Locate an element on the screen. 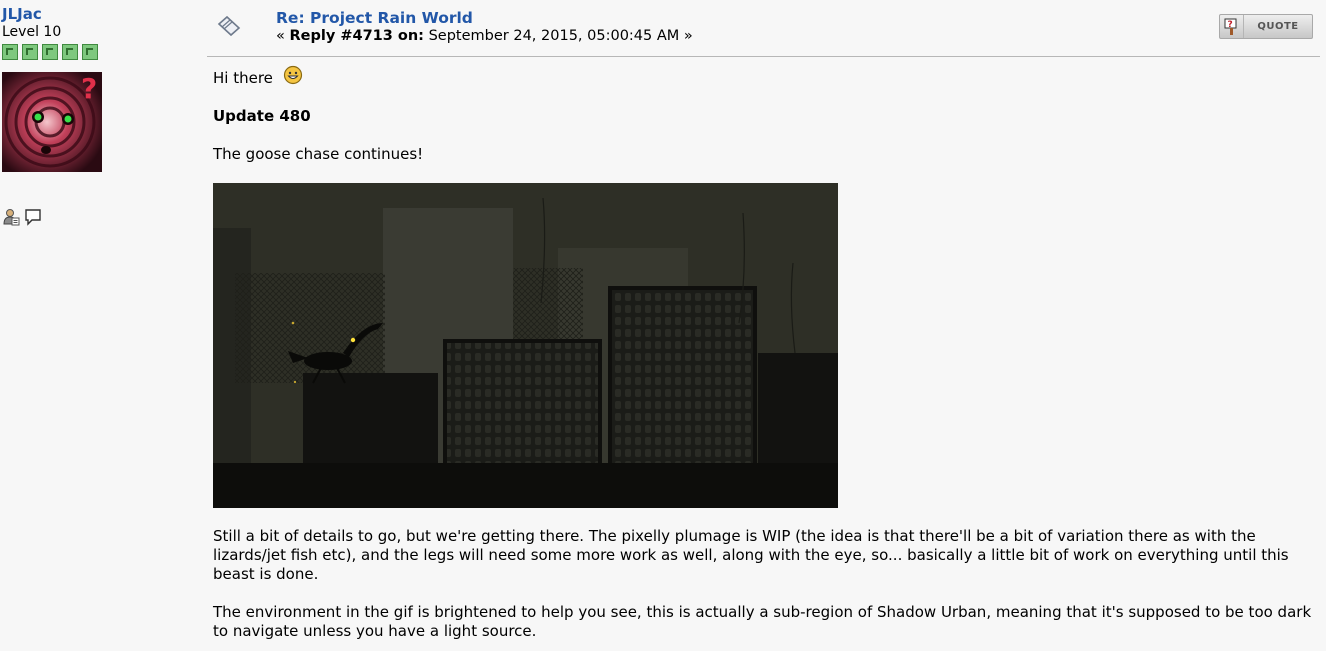  greeting-text: Hi there is located at coordinates (243, 78).